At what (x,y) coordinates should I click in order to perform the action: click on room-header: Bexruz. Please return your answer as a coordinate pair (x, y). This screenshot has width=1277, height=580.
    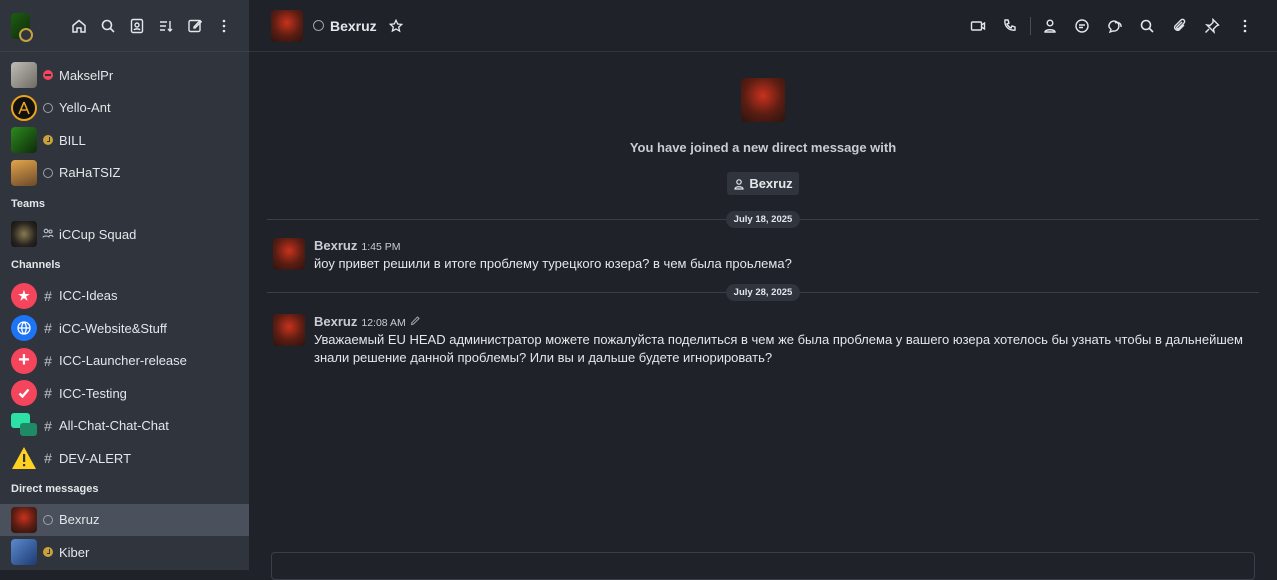
    Looking at the image, I should click on (763, 26).